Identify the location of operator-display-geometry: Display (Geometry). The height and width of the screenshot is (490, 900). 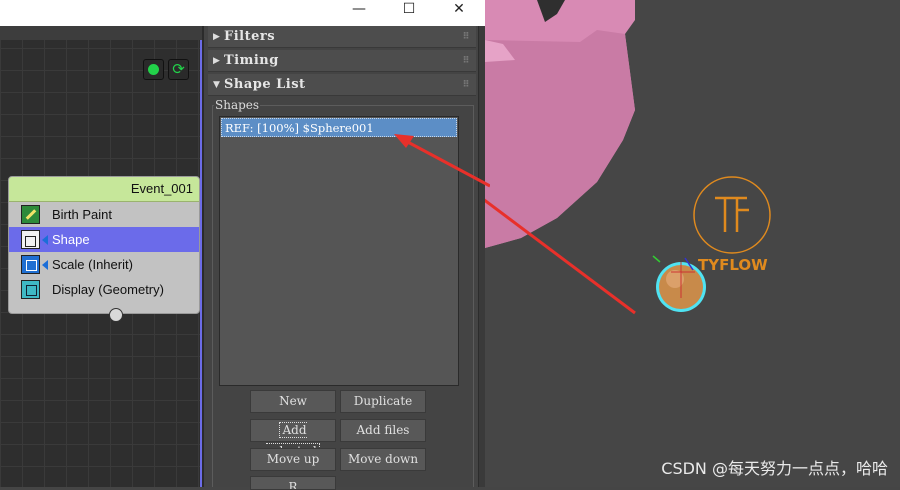
(104, 289).